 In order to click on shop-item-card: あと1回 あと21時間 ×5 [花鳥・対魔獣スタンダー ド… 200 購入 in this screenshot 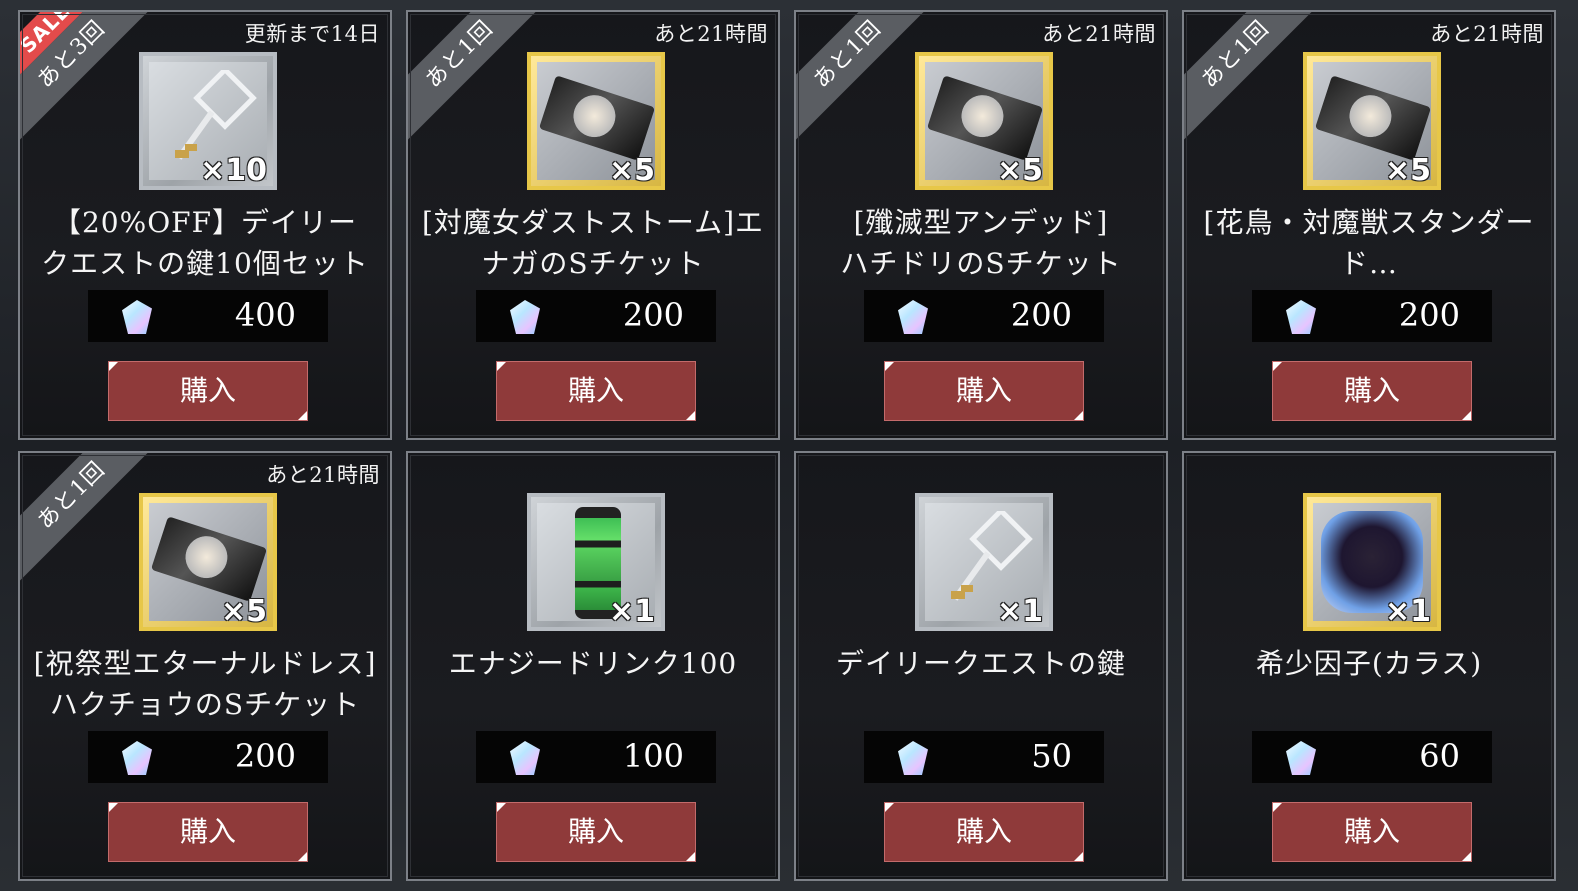, I will do `click(1369, 225)`.